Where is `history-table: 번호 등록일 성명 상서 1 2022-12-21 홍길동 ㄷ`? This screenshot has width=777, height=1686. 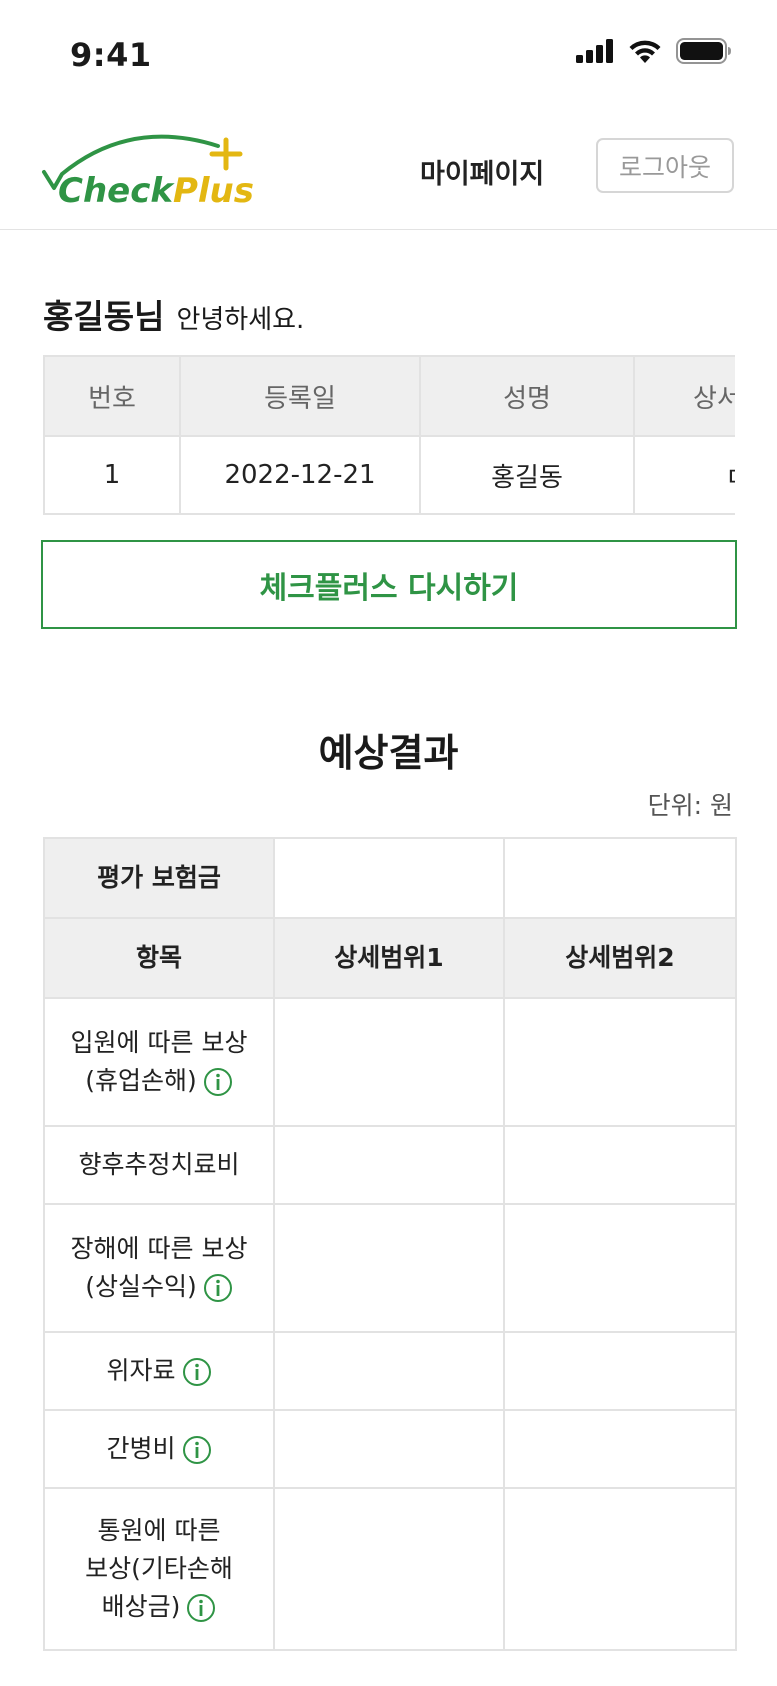
history-table: 번호 등록일 성명 상서 1 2022-12-21 홍길동 ㄷ is located at coordinates (389, 435).